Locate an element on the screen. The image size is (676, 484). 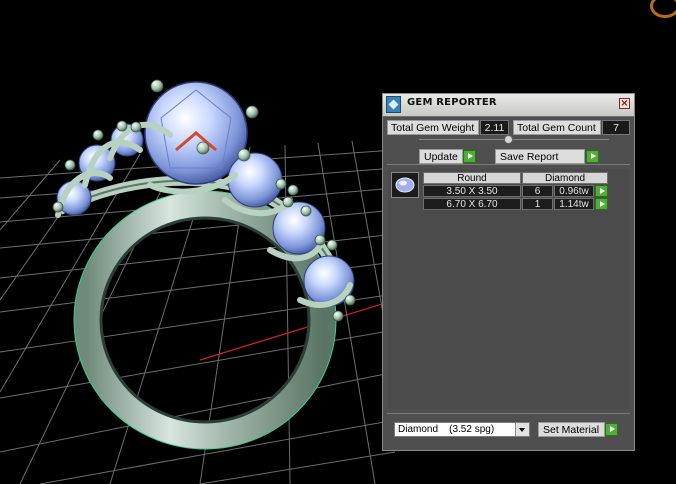
gem-size: 3.50 X 3.50 is located at coordinates (472, 191).